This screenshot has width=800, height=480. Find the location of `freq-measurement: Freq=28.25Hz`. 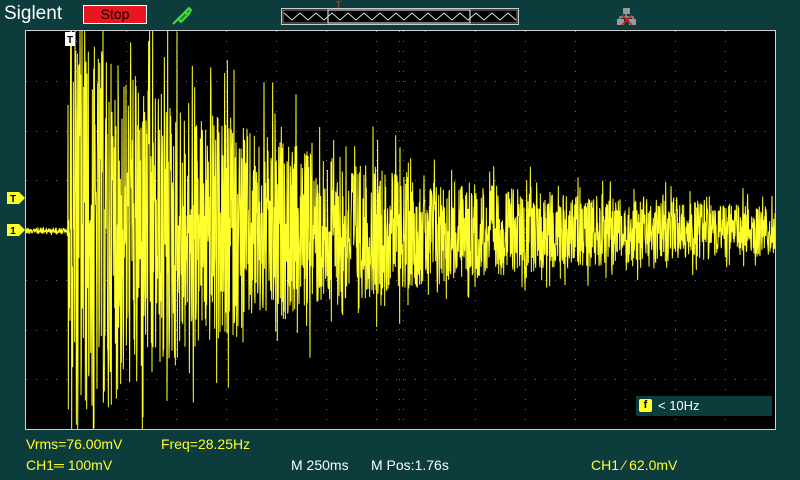

freq-measurement: Freq=28.25Hz is located at coordinates (206, 444).